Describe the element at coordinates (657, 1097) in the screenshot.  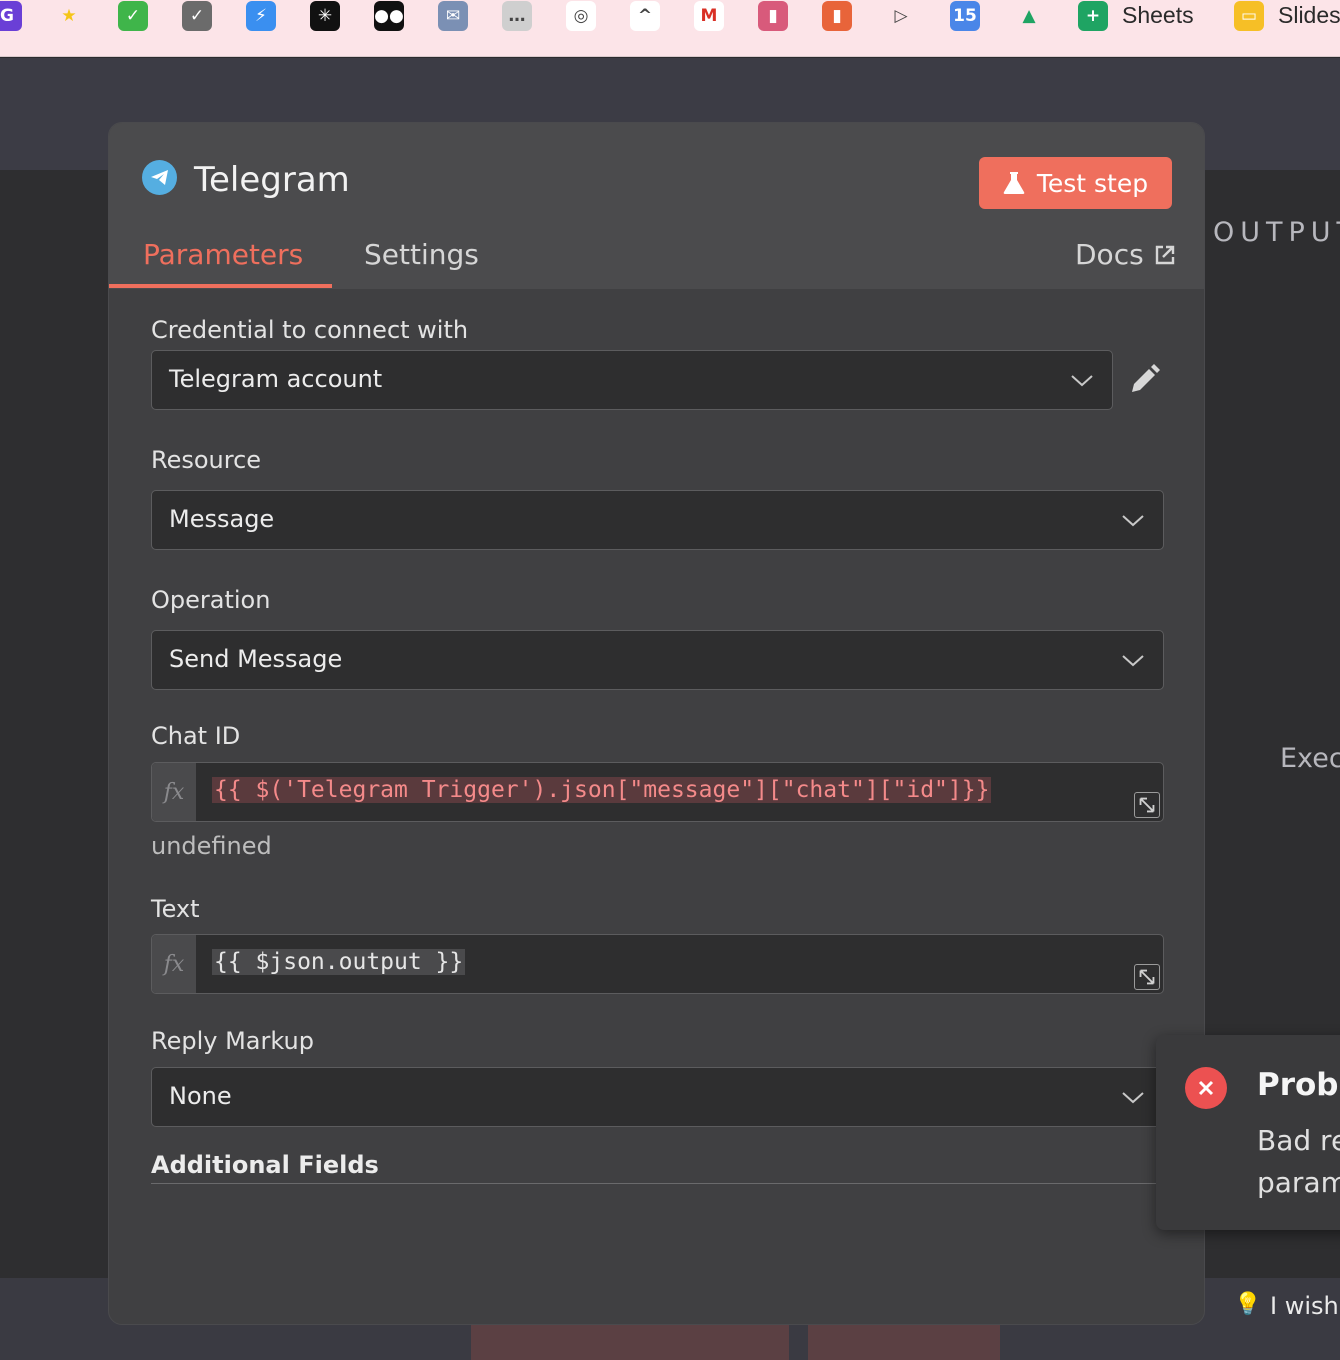
I see `reply-markup-select: None` at that location.